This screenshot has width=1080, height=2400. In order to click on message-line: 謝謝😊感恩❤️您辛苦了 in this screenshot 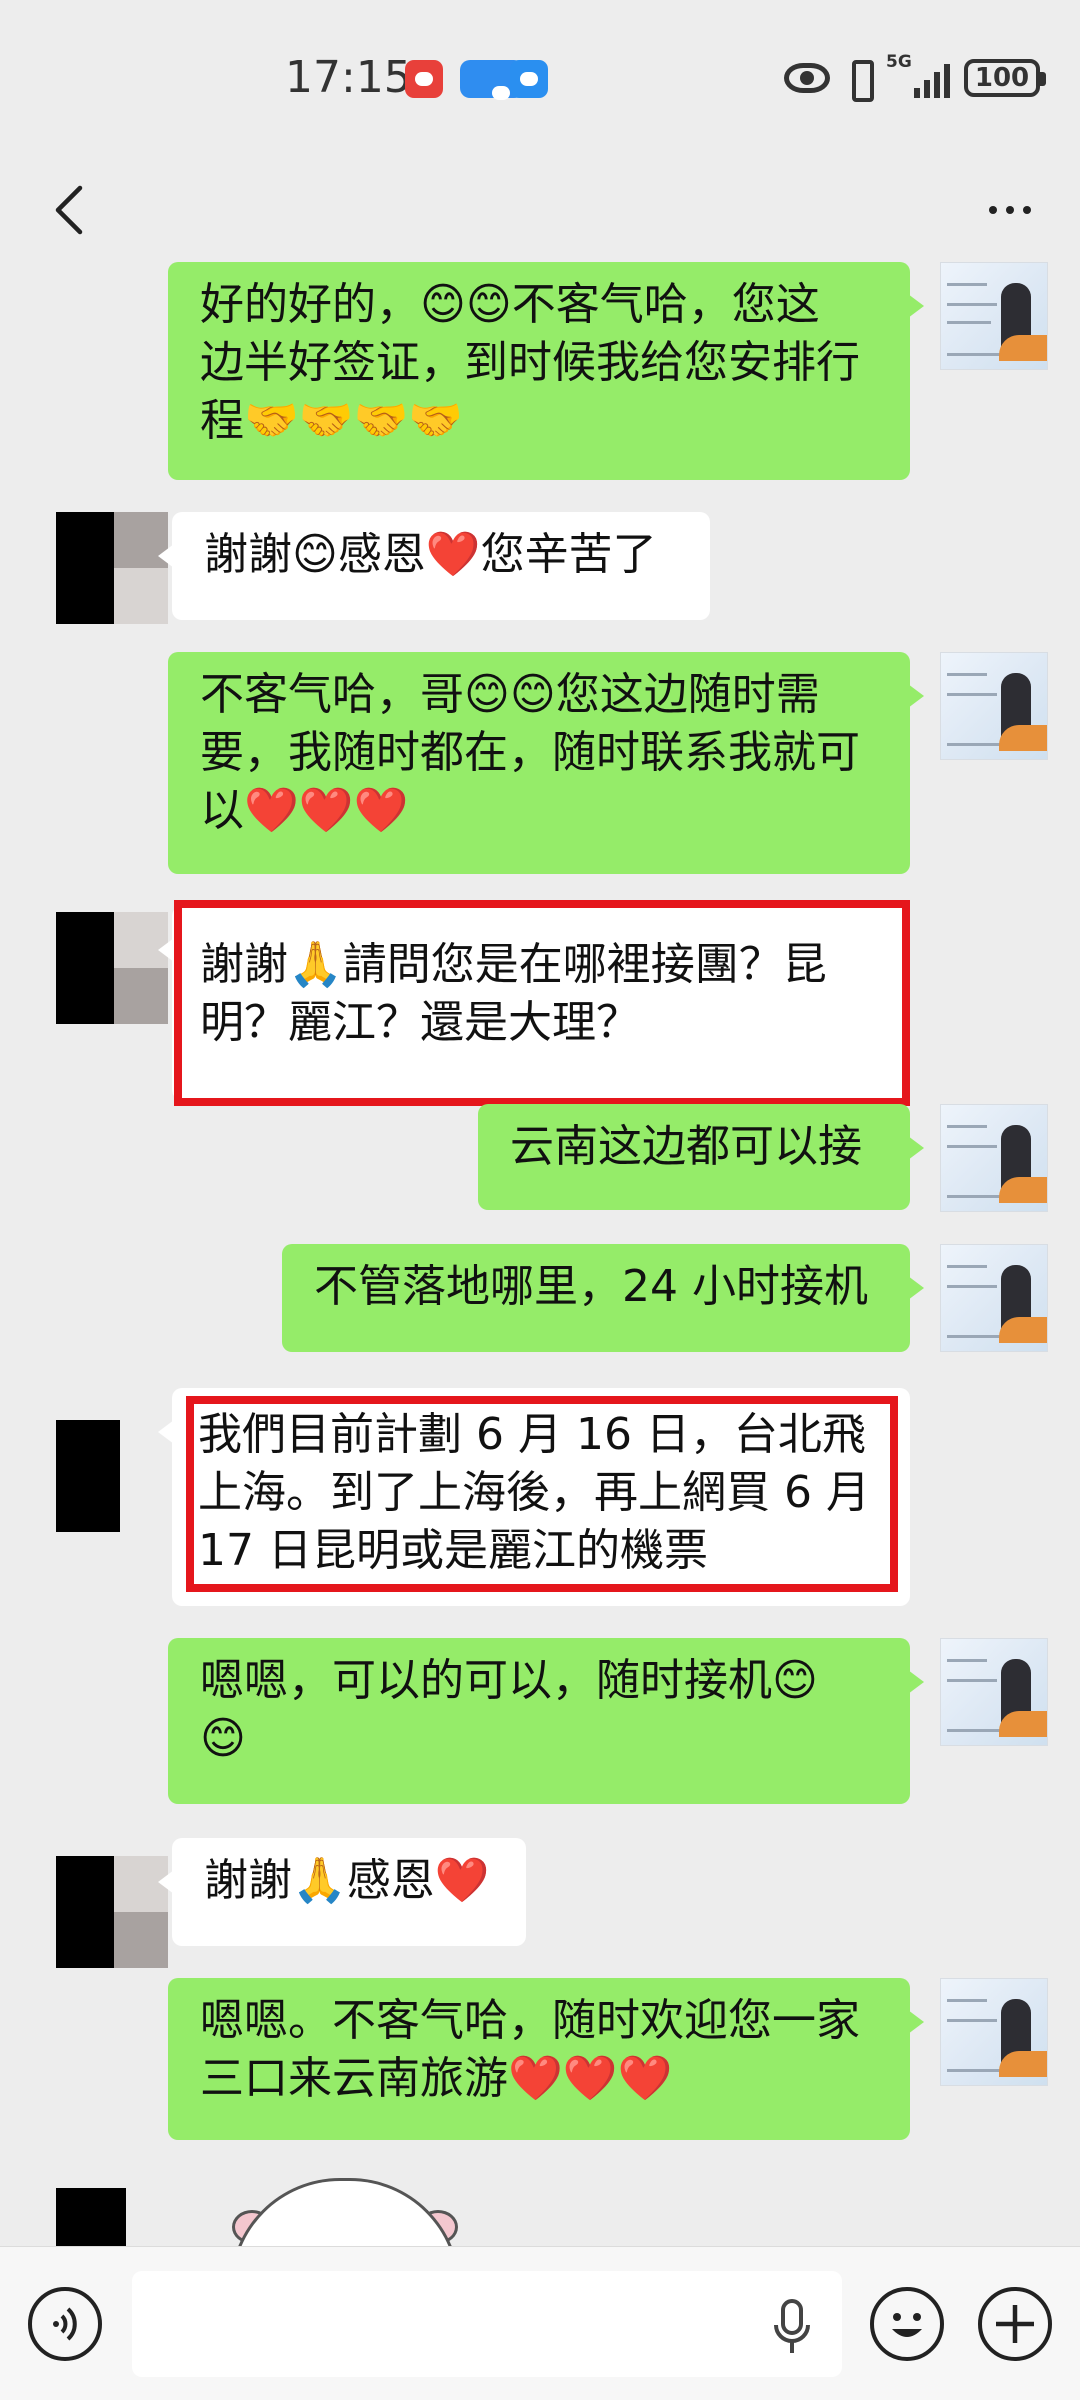, I will do `click(430, 554)`.